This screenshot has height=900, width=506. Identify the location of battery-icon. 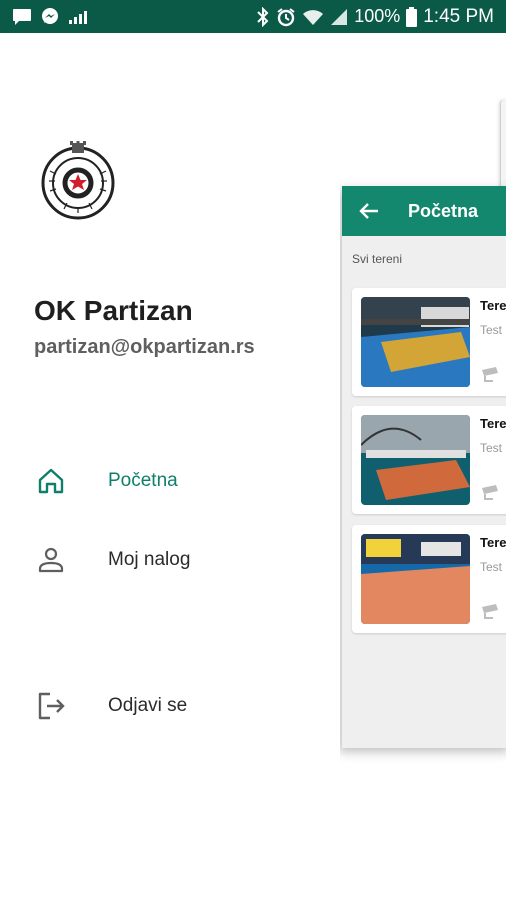
(412, 16).